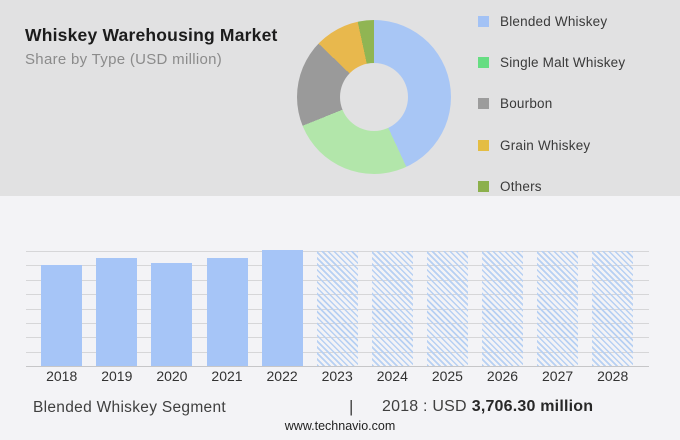 The width and height of the screenshot is (680, 440). What do you see at coordinates (521, 187) in the screenshot?
I see `legend-label: Others` at bounding box center [521, 187].